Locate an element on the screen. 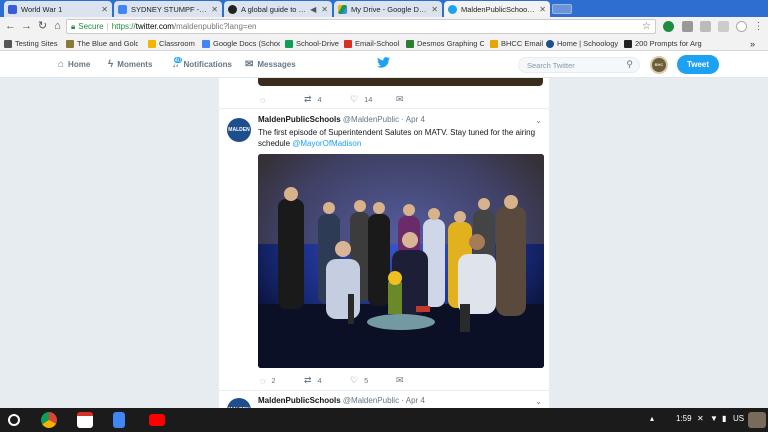  chrome-icon is located at coordinates (49, 420).